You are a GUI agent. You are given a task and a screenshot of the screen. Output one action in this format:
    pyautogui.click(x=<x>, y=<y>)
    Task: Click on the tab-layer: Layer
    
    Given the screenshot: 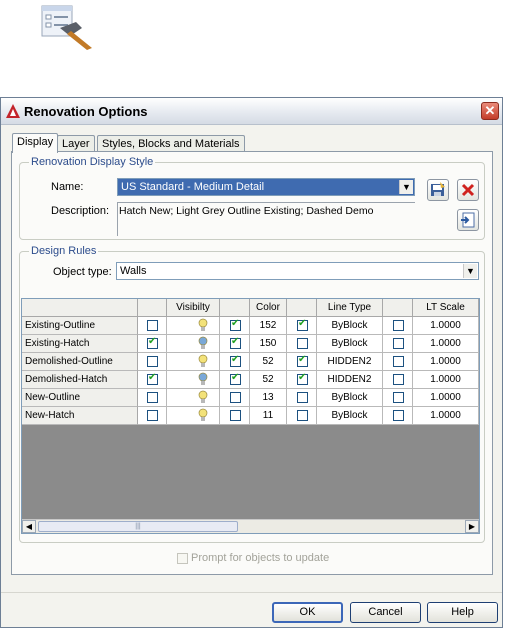 What is the action you would take?
    pyautogui.click(x=76, y=143)
    